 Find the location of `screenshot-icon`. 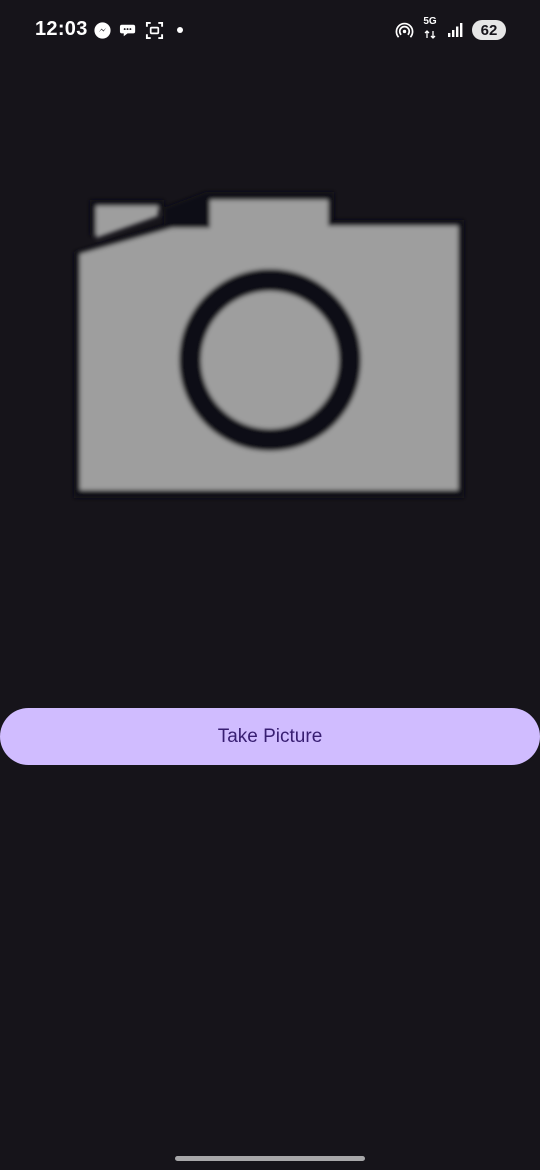

screenshot-icon is located at coordinates (154, 30).